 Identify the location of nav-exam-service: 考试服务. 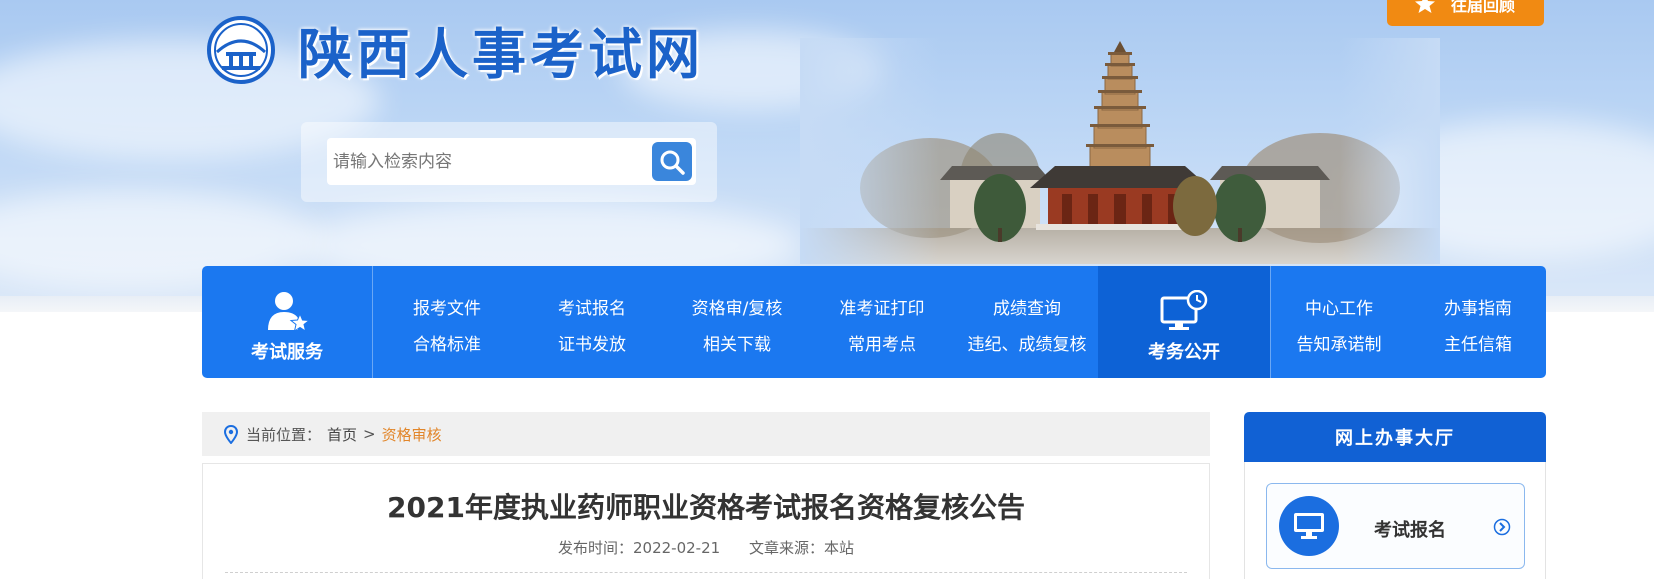
(287, 322).